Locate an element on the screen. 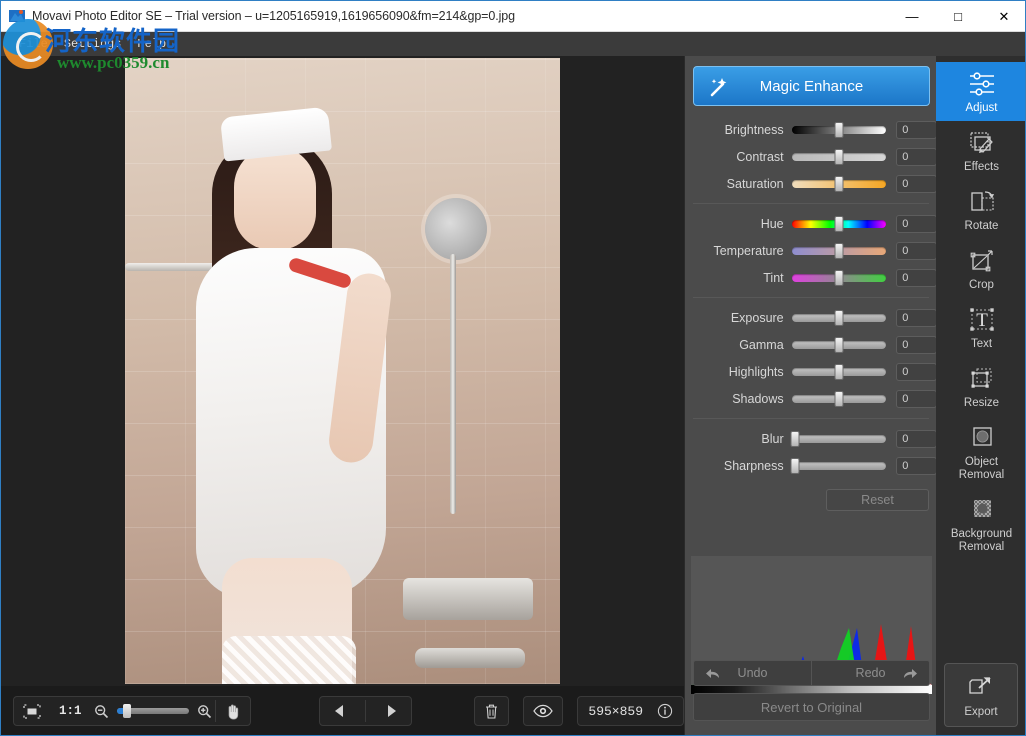 Image resolution: width=1026 pixels, height=736 pixels. tool-rotate: Rotate is located at coordinates (980, 209).